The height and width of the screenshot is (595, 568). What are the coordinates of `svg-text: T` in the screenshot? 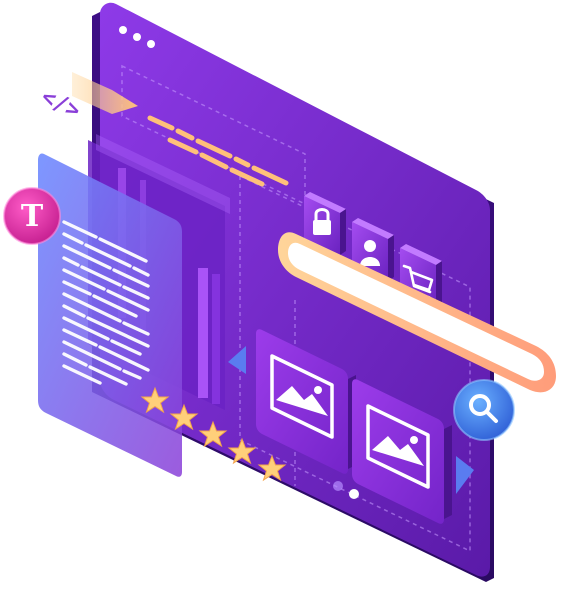 It's located at (32, 216).